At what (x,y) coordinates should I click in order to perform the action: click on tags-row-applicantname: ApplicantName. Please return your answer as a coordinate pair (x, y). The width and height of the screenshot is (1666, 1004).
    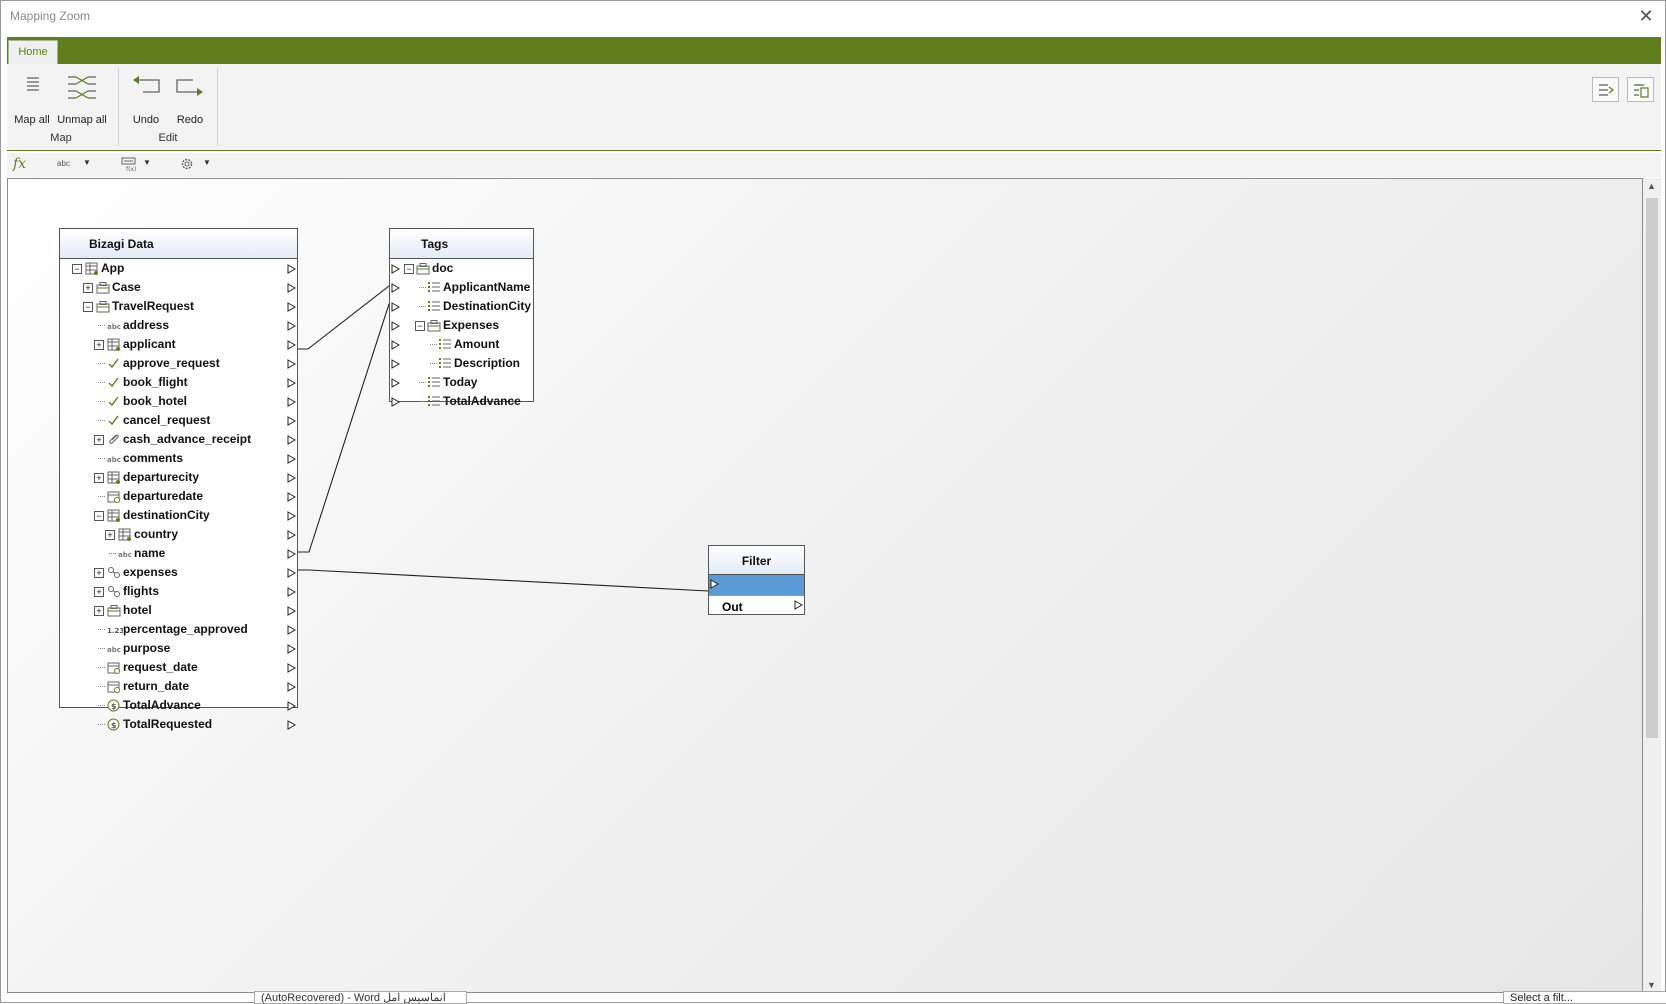
    Looking at the image, I should click on (461, 287).